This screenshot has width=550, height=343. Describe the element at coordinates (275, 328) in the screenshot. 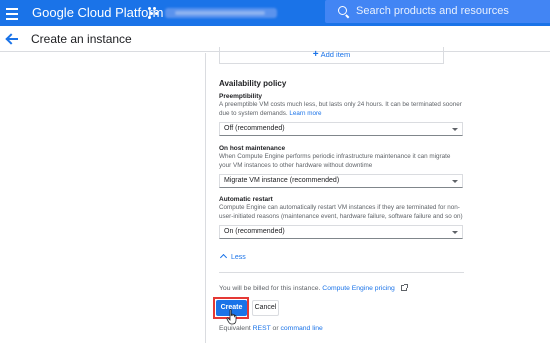

I see `equivalent-or: or` at that location.